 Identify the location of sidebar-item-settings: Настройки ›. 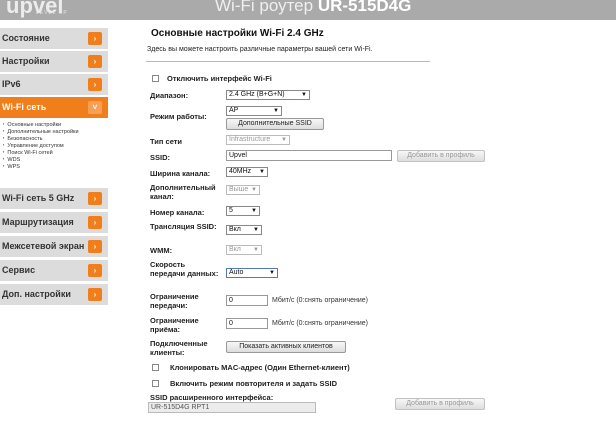
(54, 62).